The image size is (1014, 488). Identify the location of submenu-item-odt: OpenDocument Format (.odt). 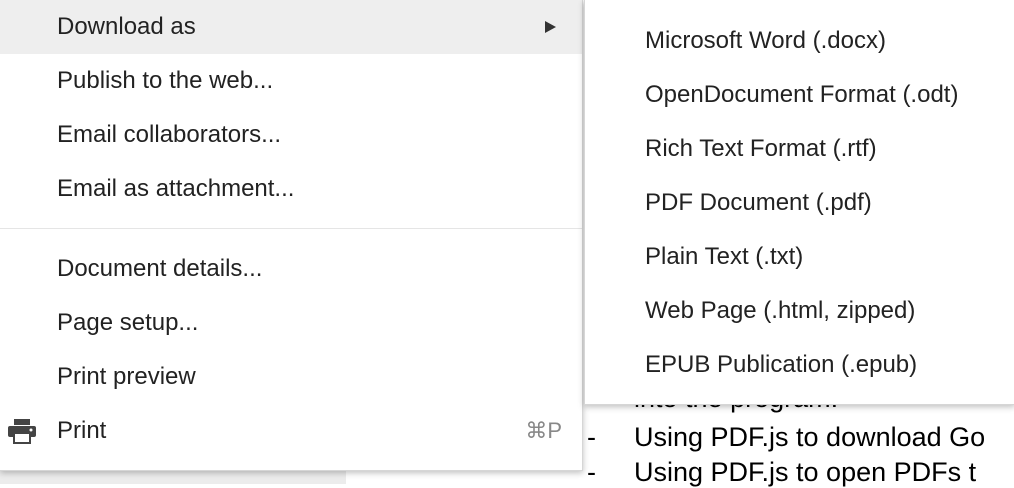
(799, 95).